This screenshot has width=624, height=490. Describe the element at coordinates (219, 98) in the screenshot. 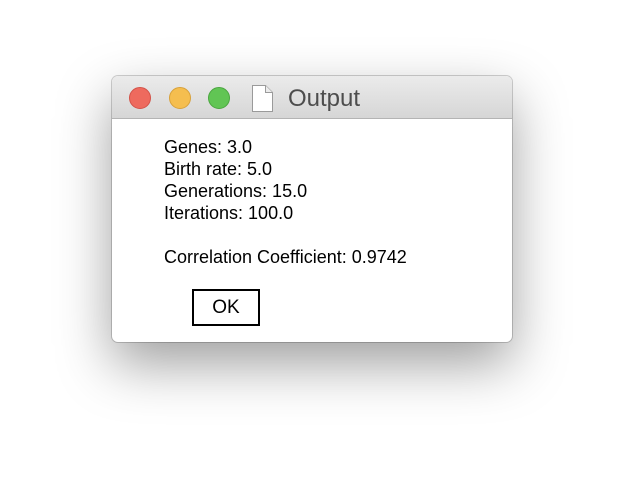

I see `zoom-window-button` at that location.